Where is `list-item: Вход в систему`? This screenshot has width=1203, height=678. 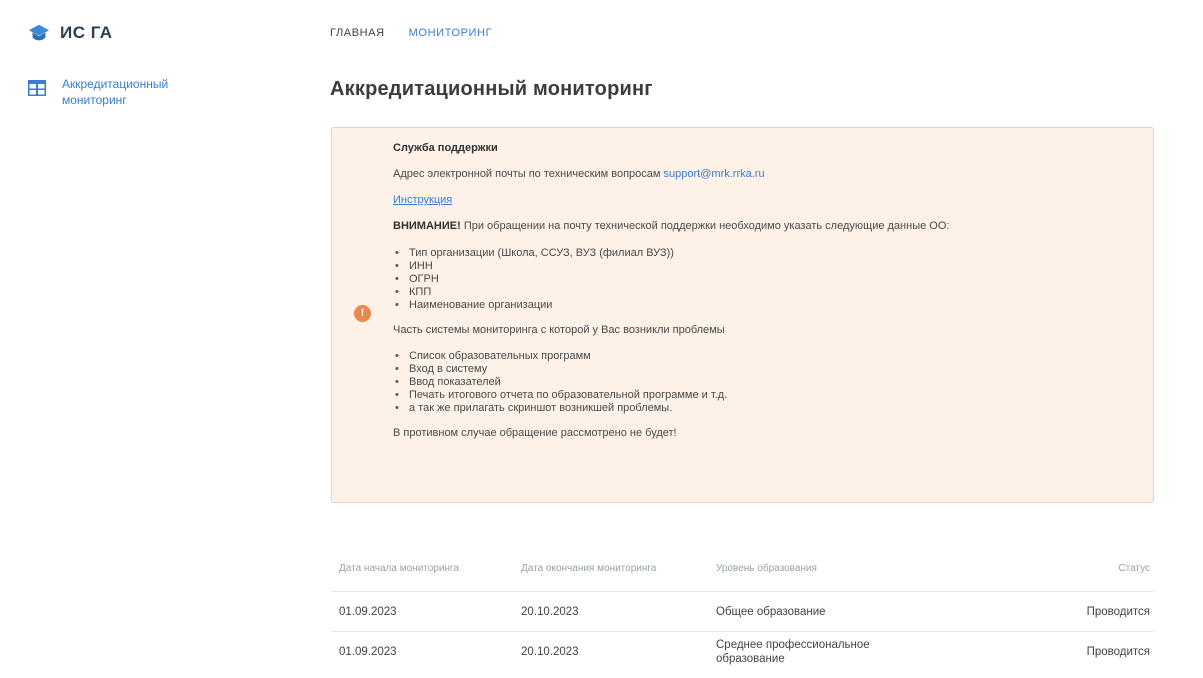
list-item: Вход в систему is located at coordinates (763, 369).